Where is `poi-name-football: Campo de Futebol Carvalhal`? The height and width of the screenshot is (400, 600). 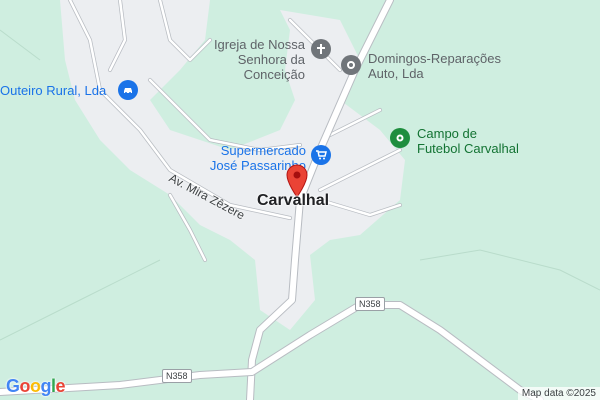 poi-name-football: Campo de Futebol Carvalhal is located at coordinates (468, 141).